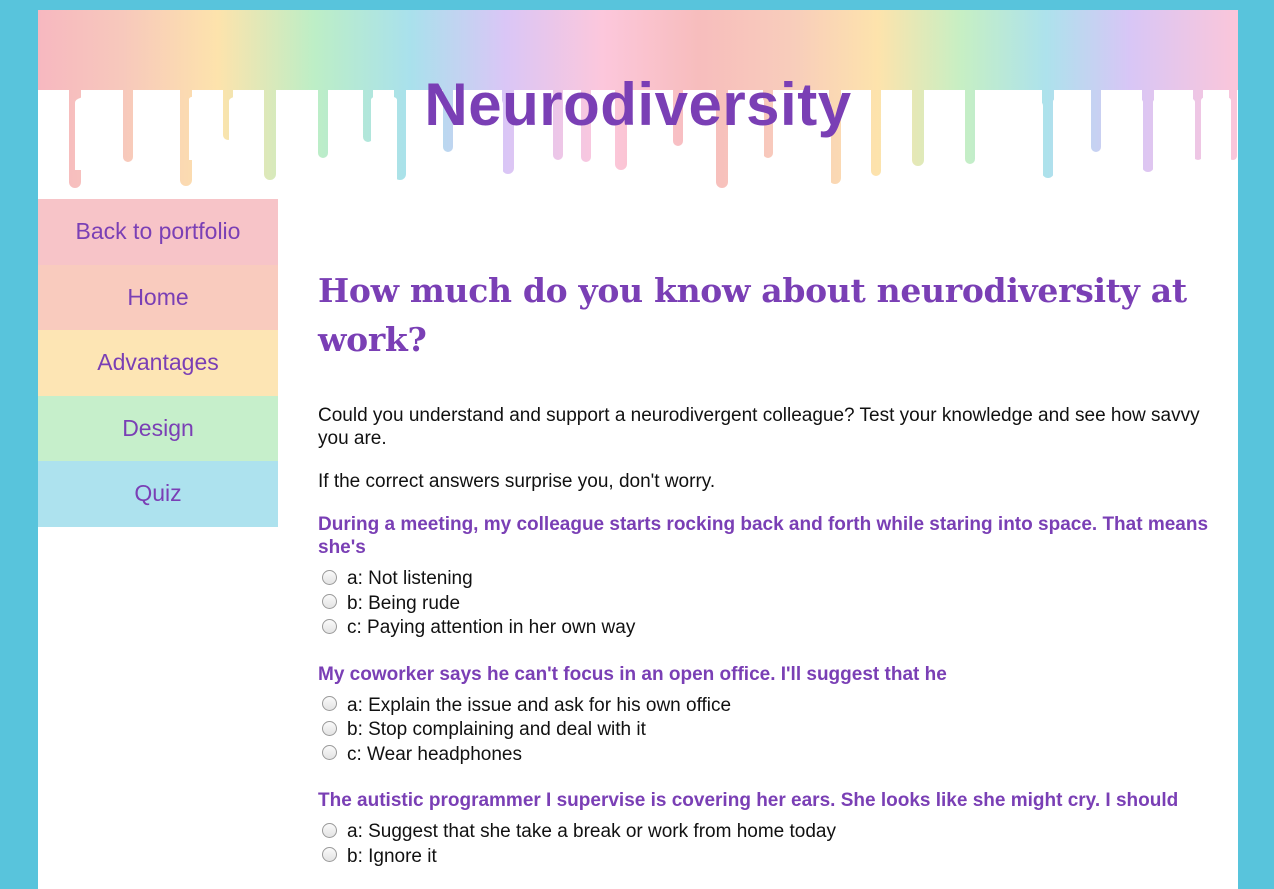  What do you see at coordinates (404, 603) in the screenshot?
I see `answer-label: b: Being rude` at bounding box center [404, 603].